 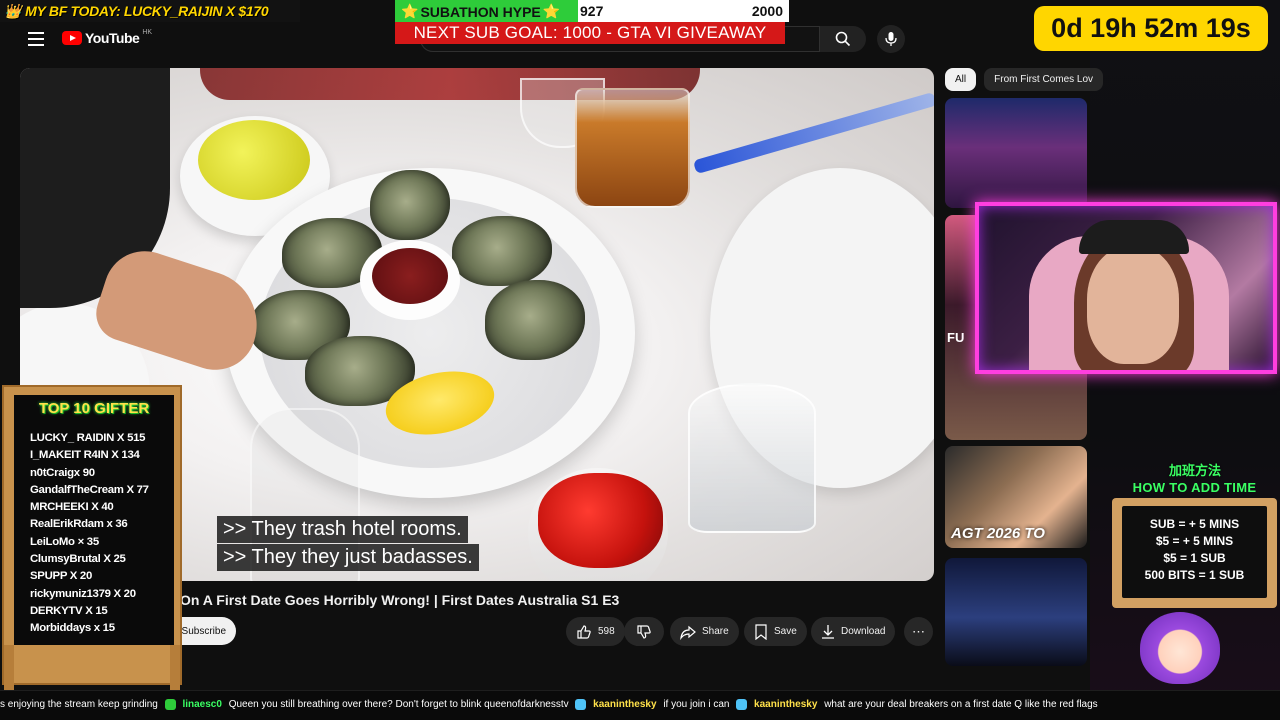 I want to click on gifter-entry: LeiLoMo × 35, so click(x=64, y=541).